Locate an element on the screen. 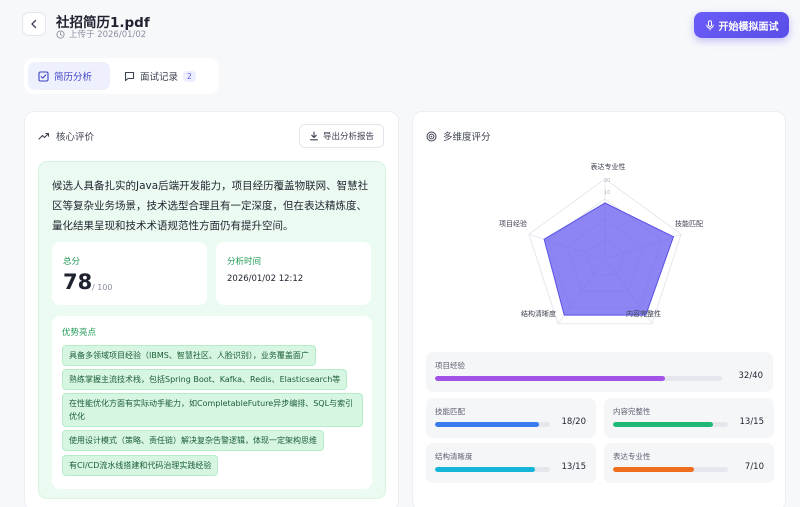 This screenshot has width=800, height=507. analysis-time-card: 分析时间 2026/01/02 12:12 is located at coordinates (293, 273).